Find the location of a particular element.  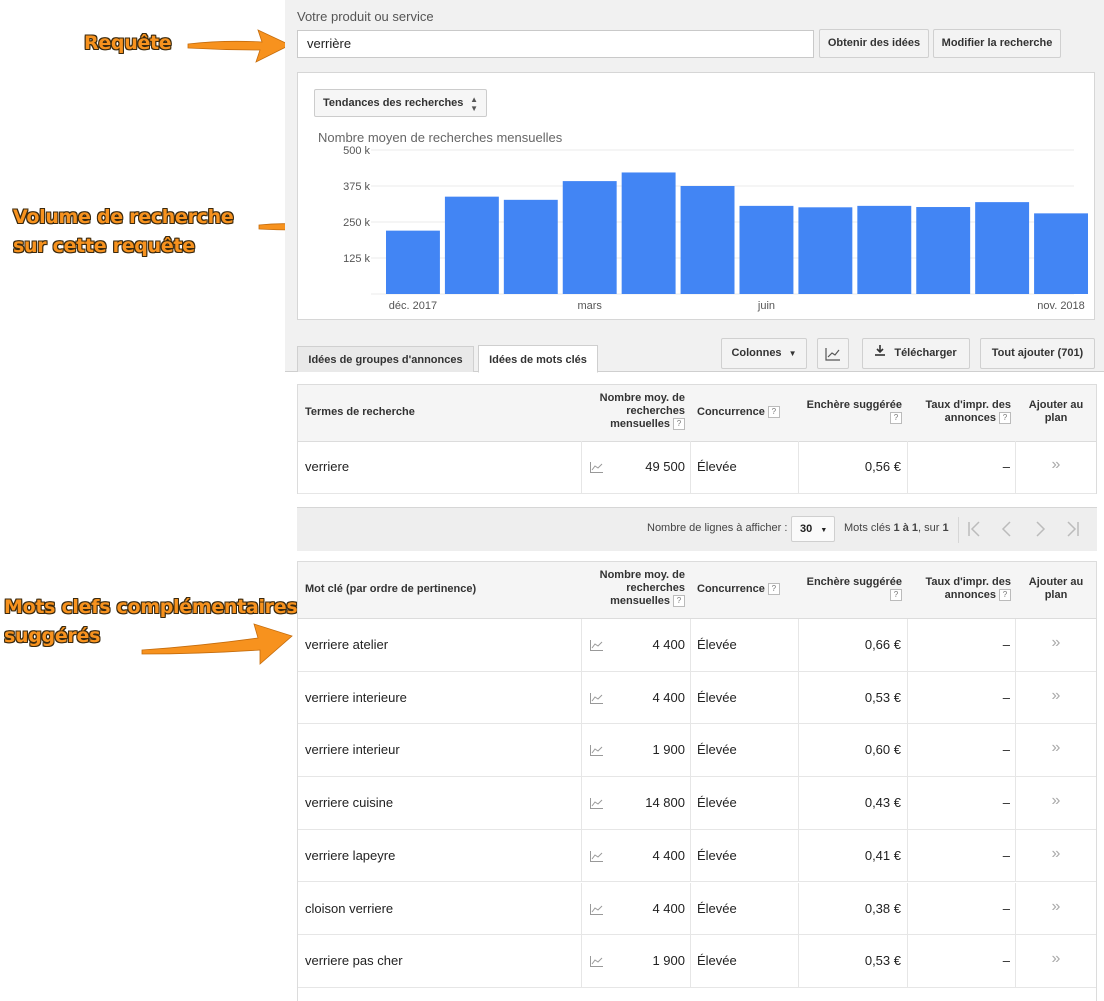

tab-ad-group-ideas: Idées de groupes d'annonces is located at coordinates (385, 359).